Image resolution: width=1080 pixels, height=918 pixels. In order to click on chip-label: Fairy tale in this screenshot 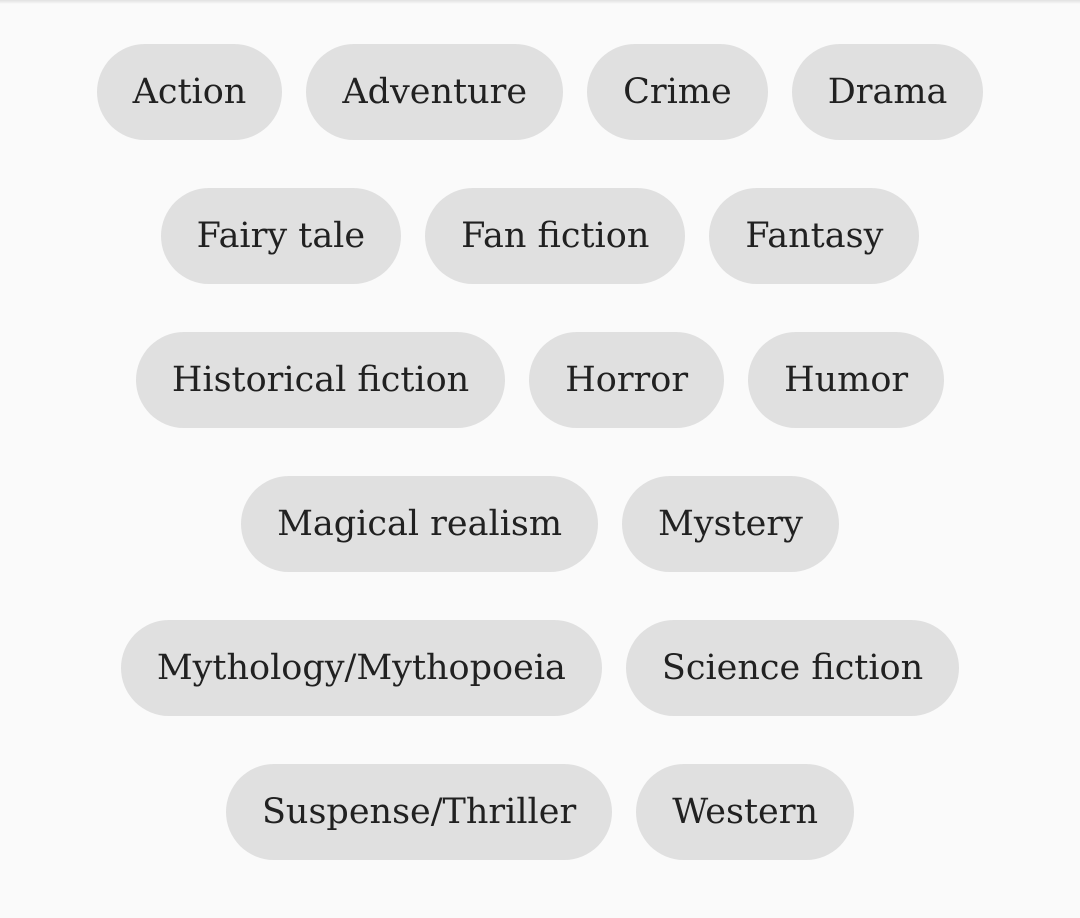, I will do `click(281, 235)`.